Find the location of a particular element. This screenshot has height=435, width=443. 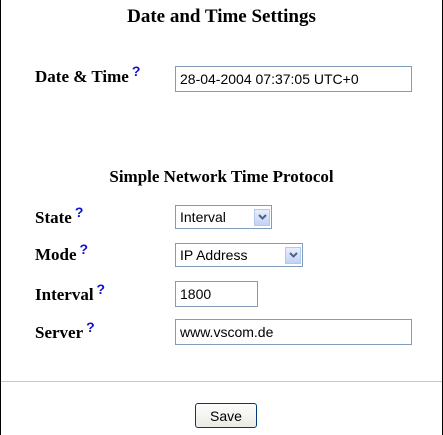

server-field: www.vscom.de is located at coordinates (293, 332).